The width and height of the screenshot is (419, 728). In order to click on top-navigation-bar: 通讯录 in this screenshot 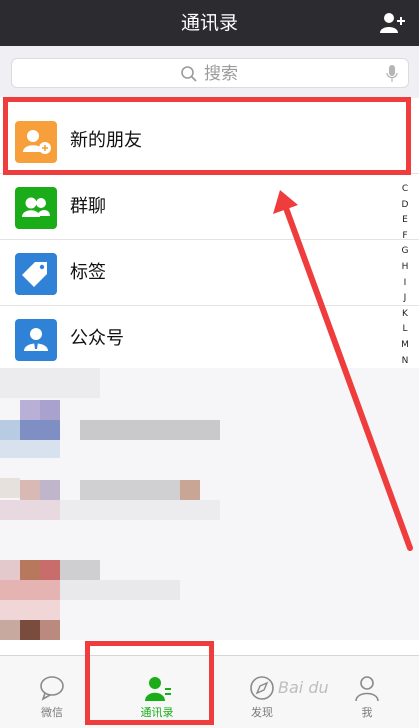, I will do `click(209, 23)`.